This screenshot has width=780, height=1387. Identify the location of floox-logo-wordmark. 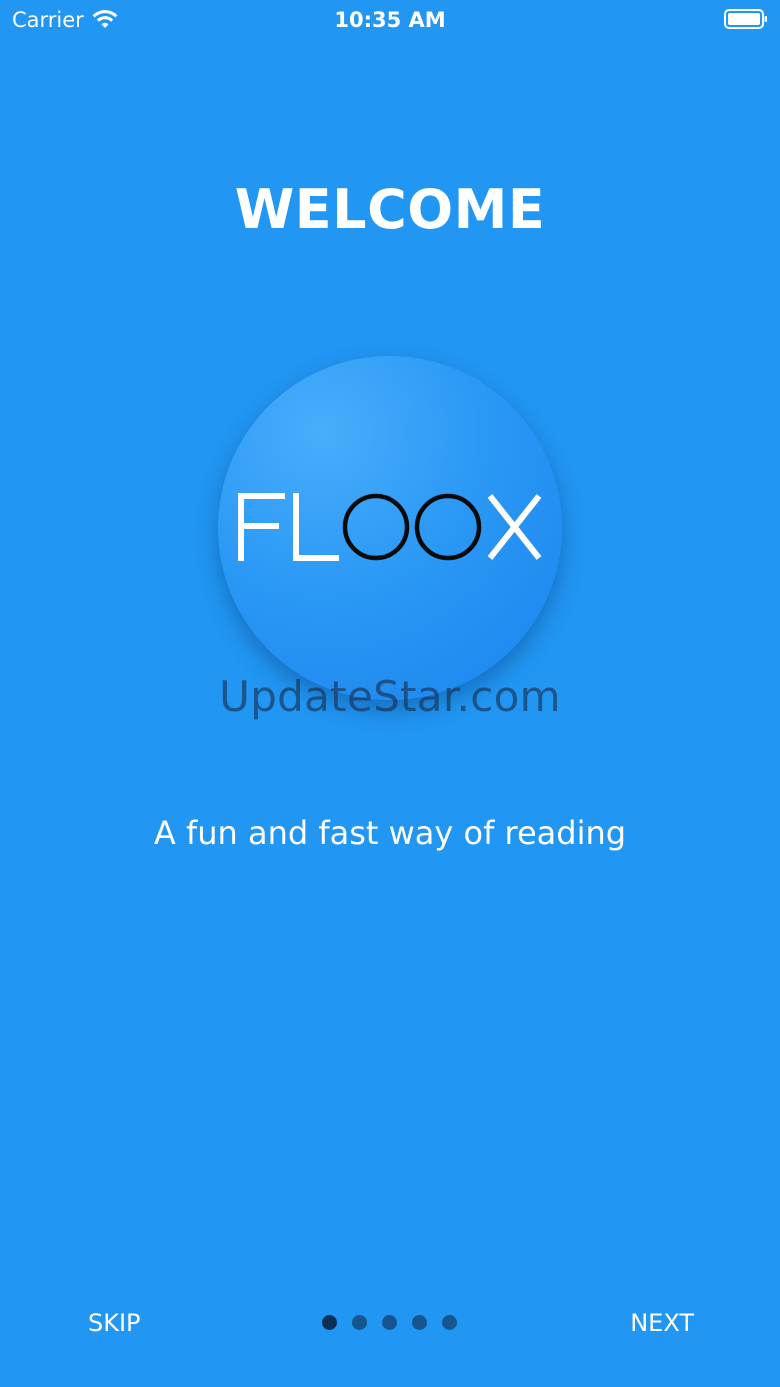
(390, 527).